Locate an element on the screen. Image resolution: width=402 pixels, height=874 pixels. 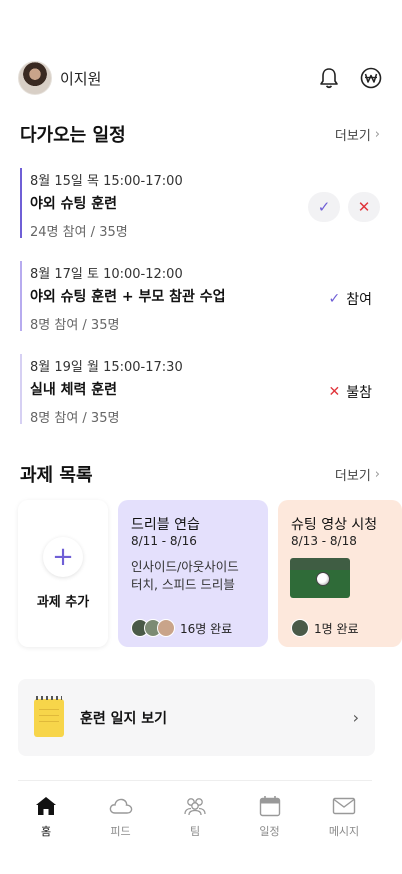
nav-schedule: 일정 is located at coordinates (270, 817).